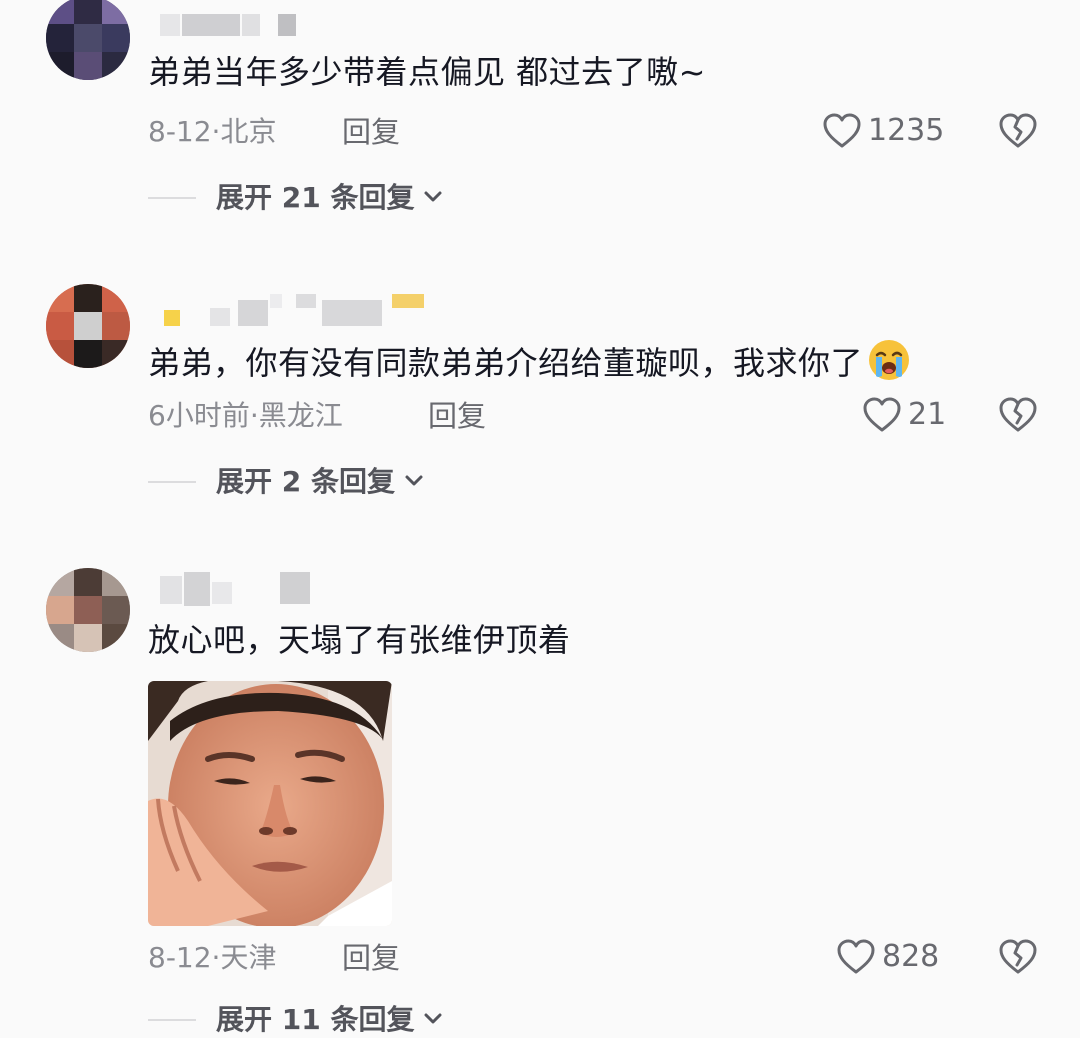  What do you see at coordinates (199, 415) in the screenshot?
I see `comment-date: 6小时前` at bounding box center [199, 415].